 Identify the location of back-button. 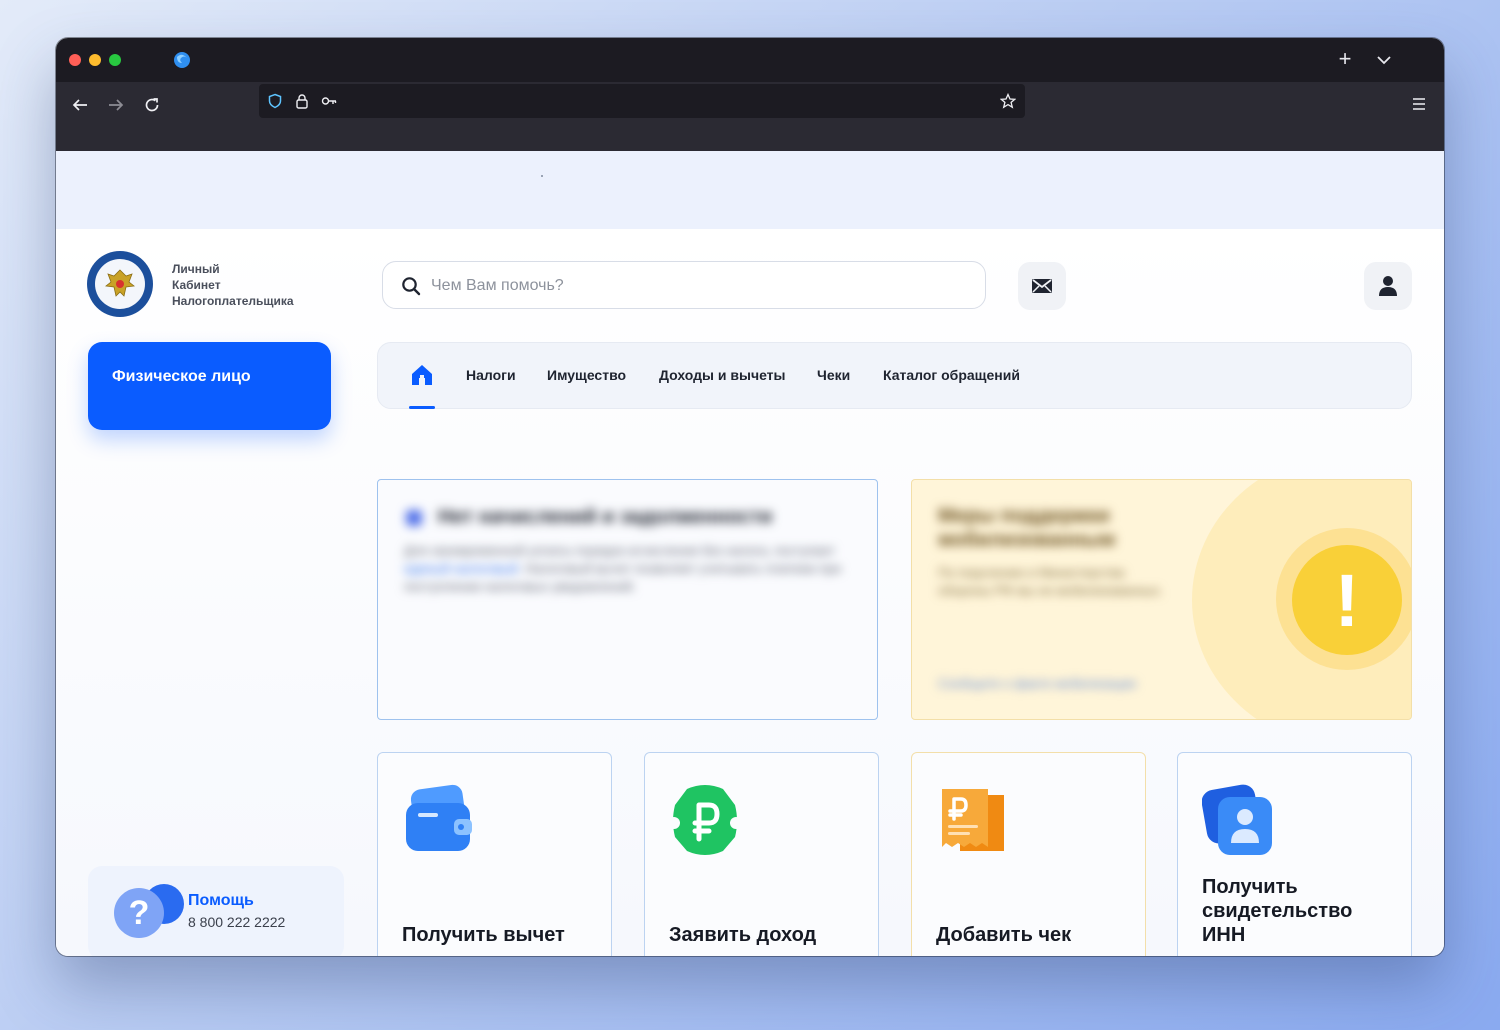
(80, 105).